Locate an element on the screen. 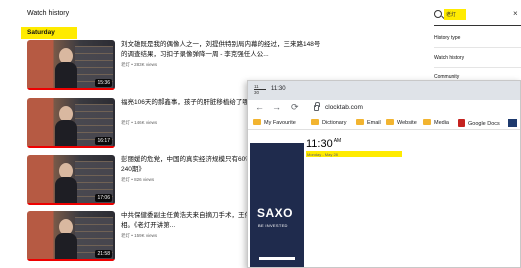 This screenshot has height=268, width=521. day-label: Saturday is located at coordinates (49, 33).